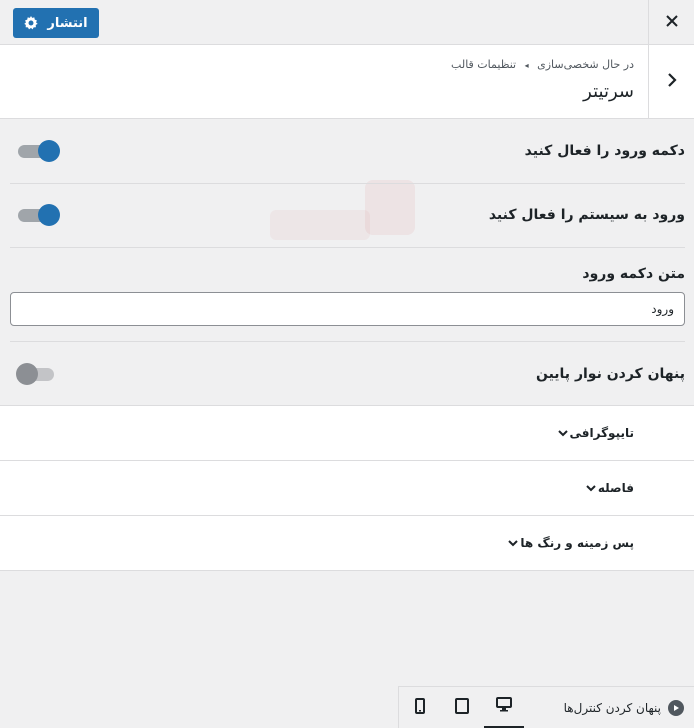 Image resolution: width=694 pixels, height=728 pixels. Describe the element at coordinates (347, 22) in the screenshot. I see `customizer-topbar: انتشار` at that location.